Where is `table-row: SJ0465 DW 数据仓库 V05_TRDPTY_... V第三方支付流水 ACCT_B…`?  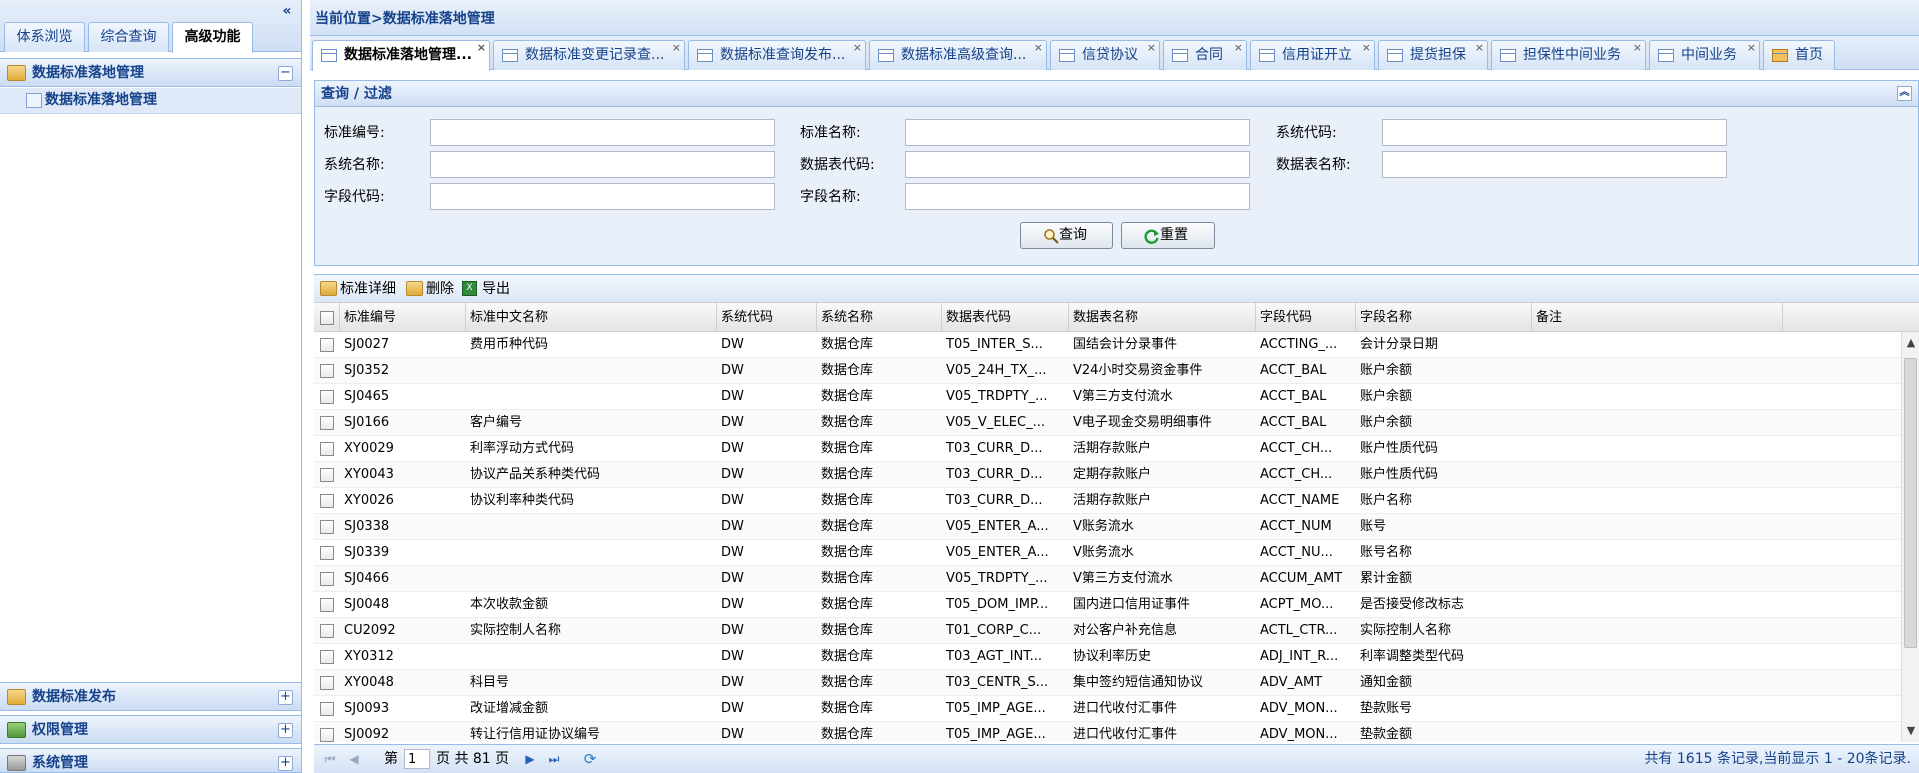 table-row: SJ0465 DW 数据仓库 V05_TRDPTY_... V第三方支付流水 ACCT_B… is located at coordinates (1107, 397).